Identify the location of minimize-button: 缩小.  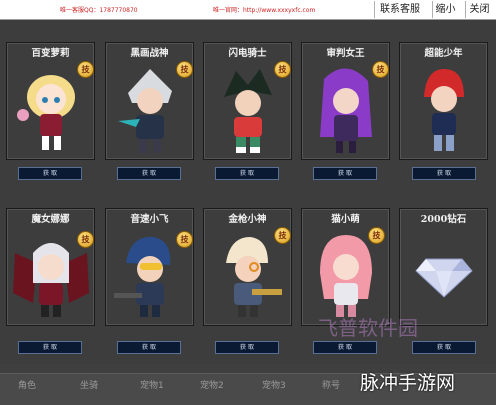
(445, 9).